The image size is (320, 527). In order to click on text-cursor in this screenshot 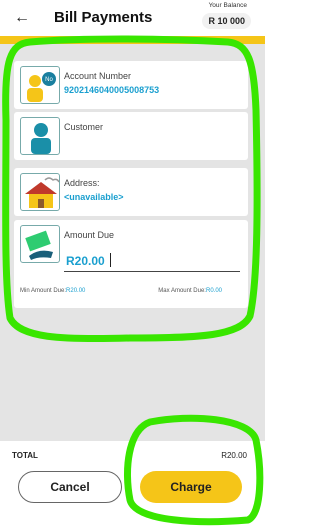, I will do `click(110, 260)`.